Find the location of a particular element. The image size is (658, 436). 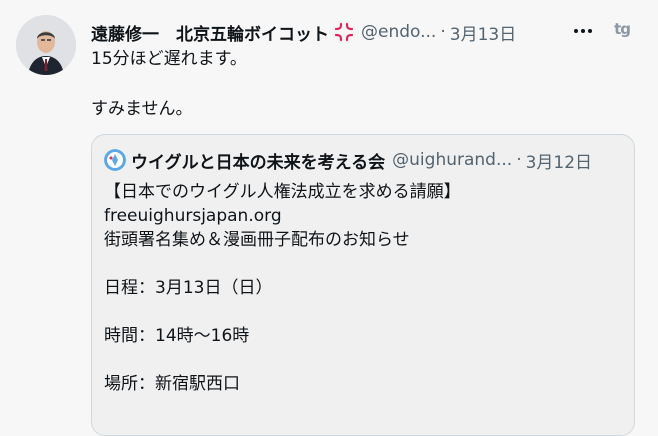

author-avatar is located at coordinates (46, 45).